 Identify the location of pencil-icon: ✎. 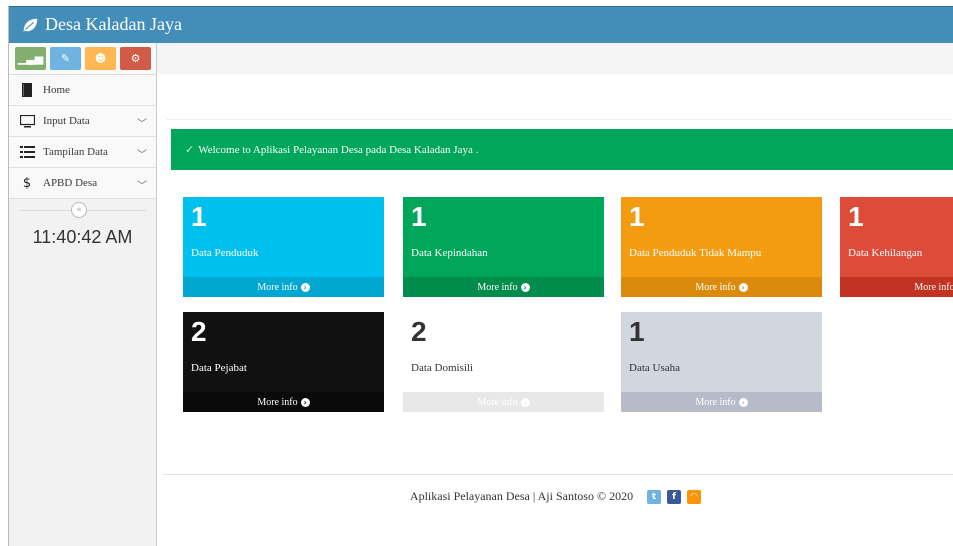
(65, 58).